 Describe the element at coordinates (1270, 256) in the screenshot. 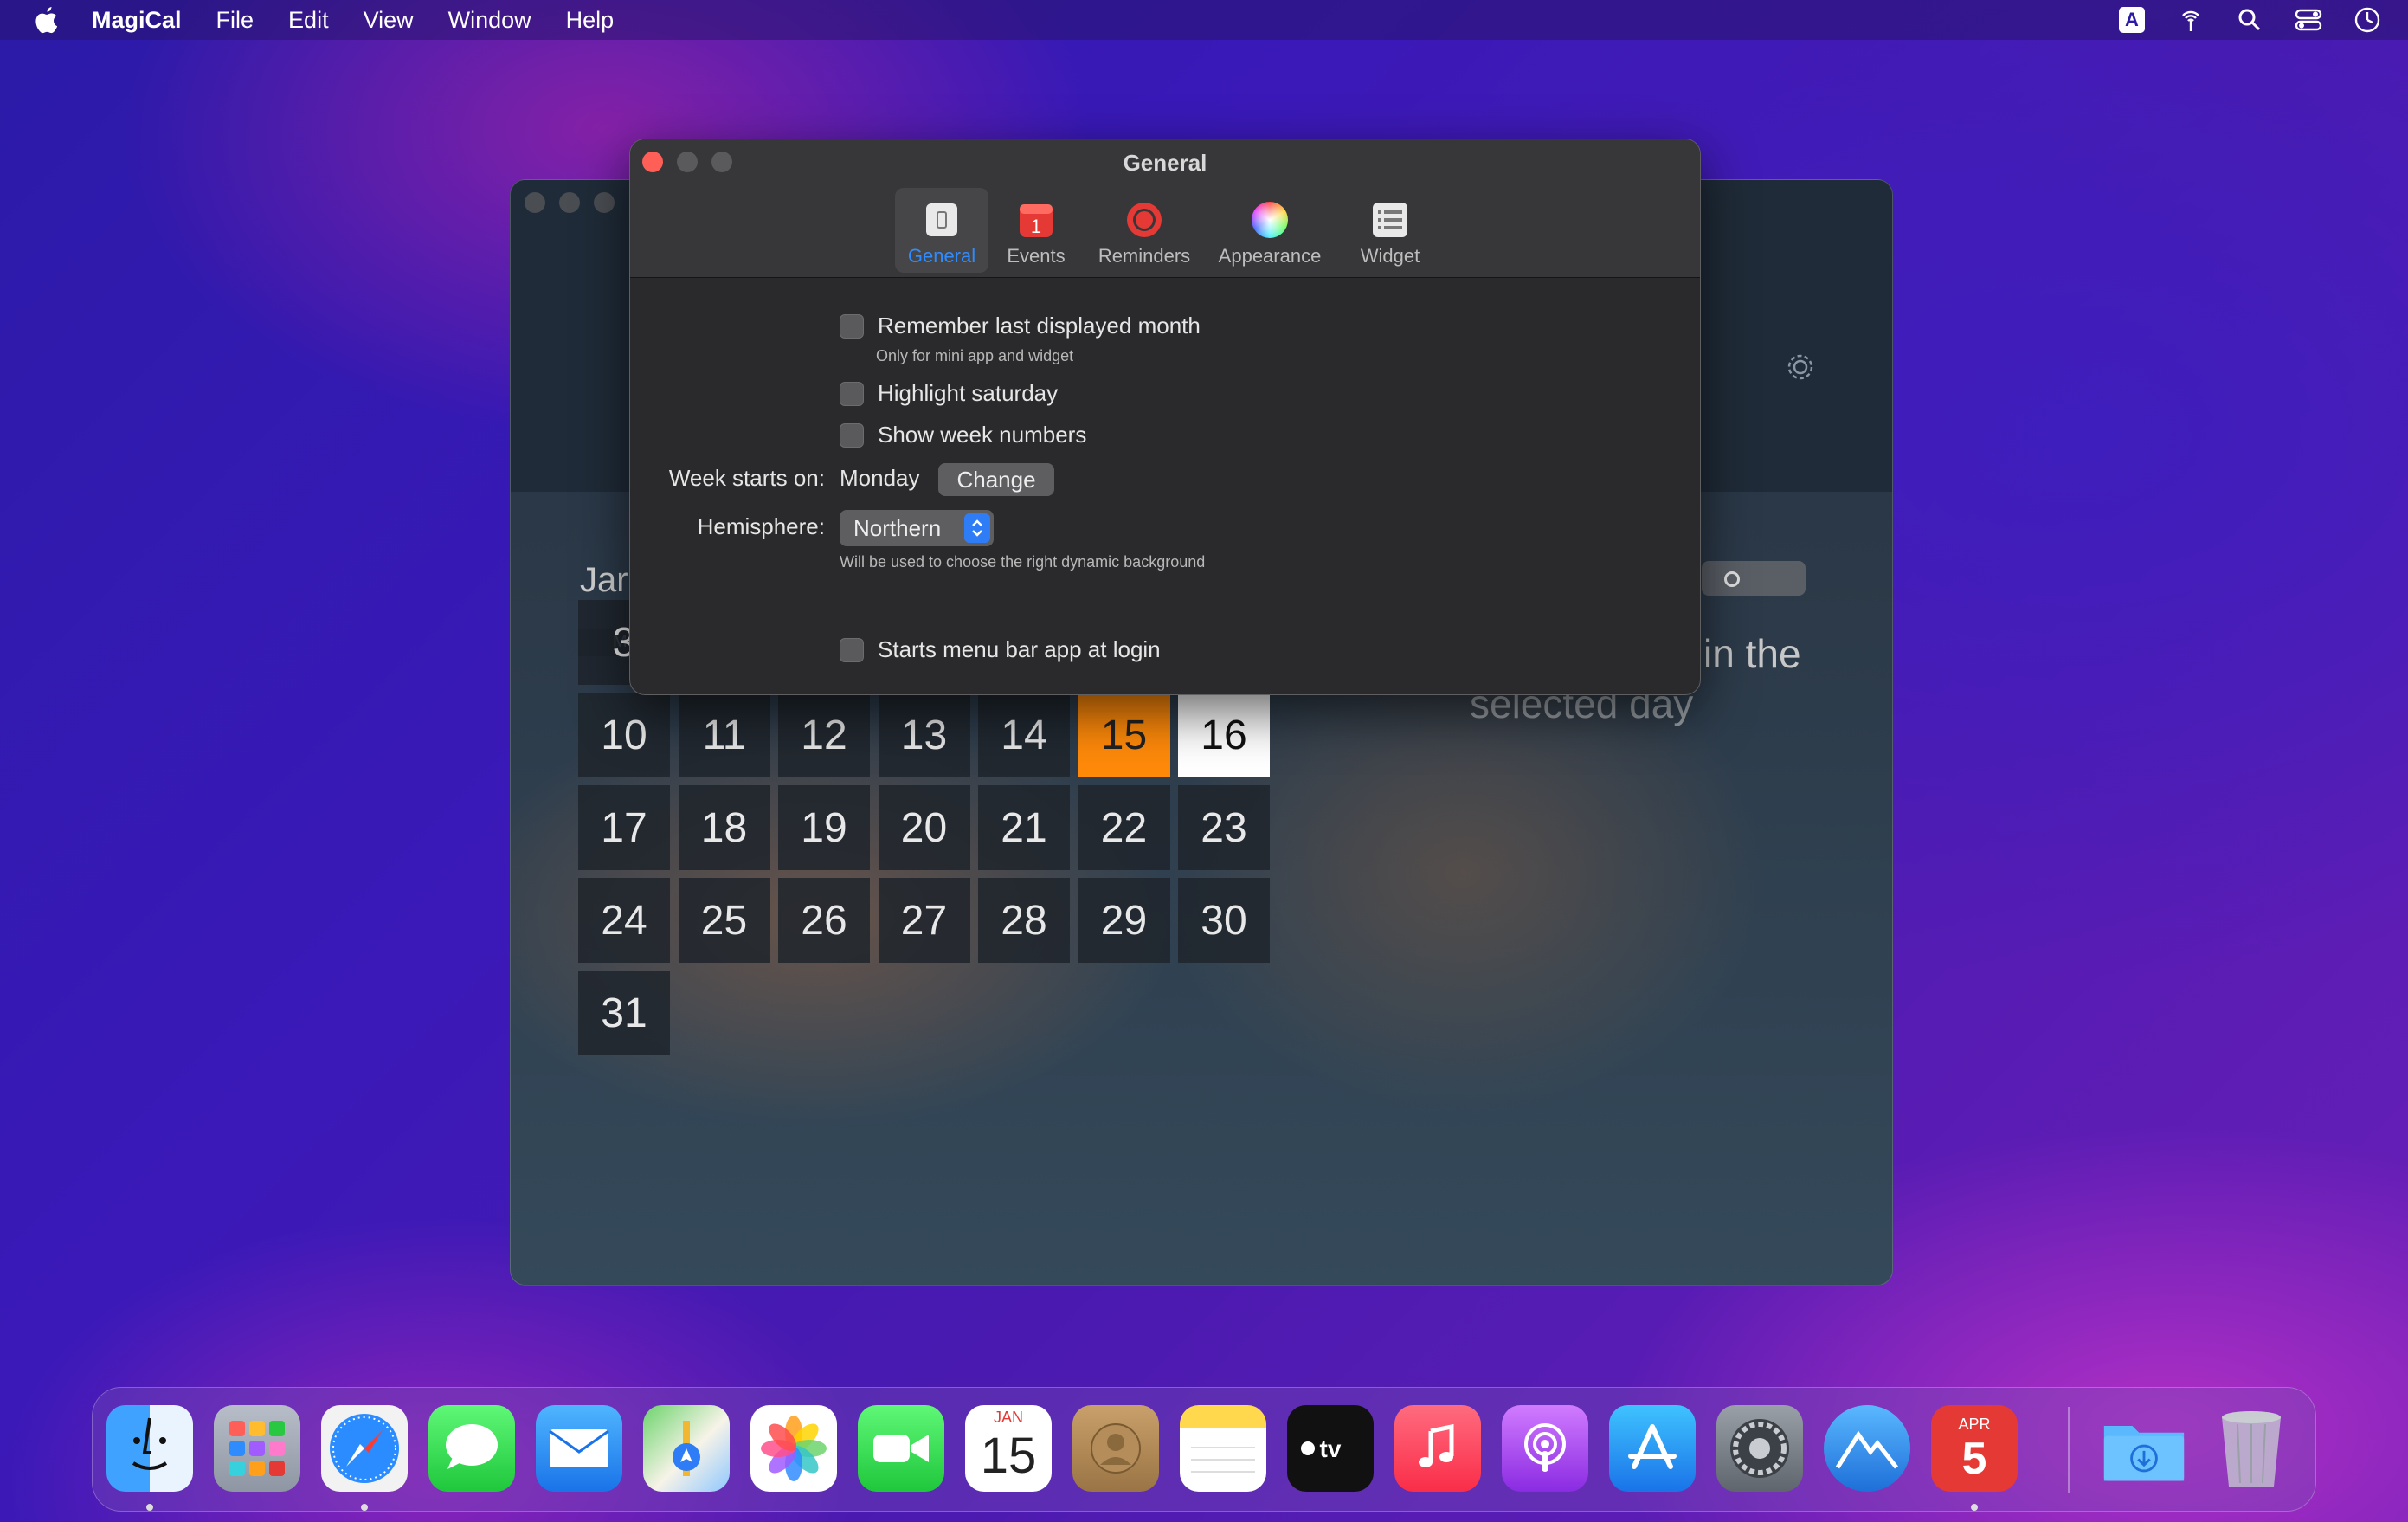

I see `tab-appearance-label: Appearance` at that location.